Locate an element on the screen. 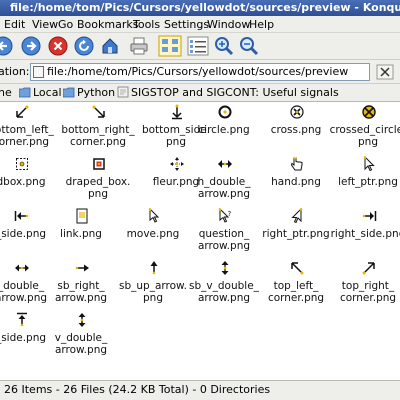 The width and height of the screenshot is (400, 400). file-item: bottom_right_ corner.png is located at coordinates (98, 130).